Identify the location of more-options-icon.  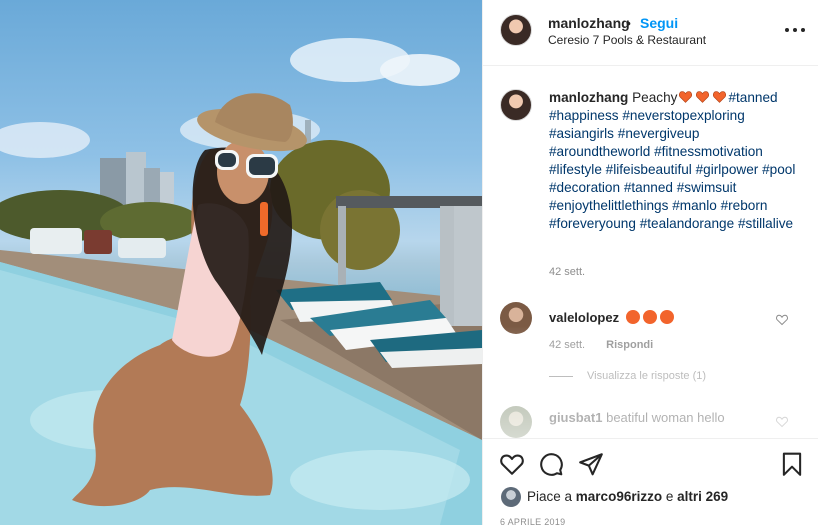
(795, 30).